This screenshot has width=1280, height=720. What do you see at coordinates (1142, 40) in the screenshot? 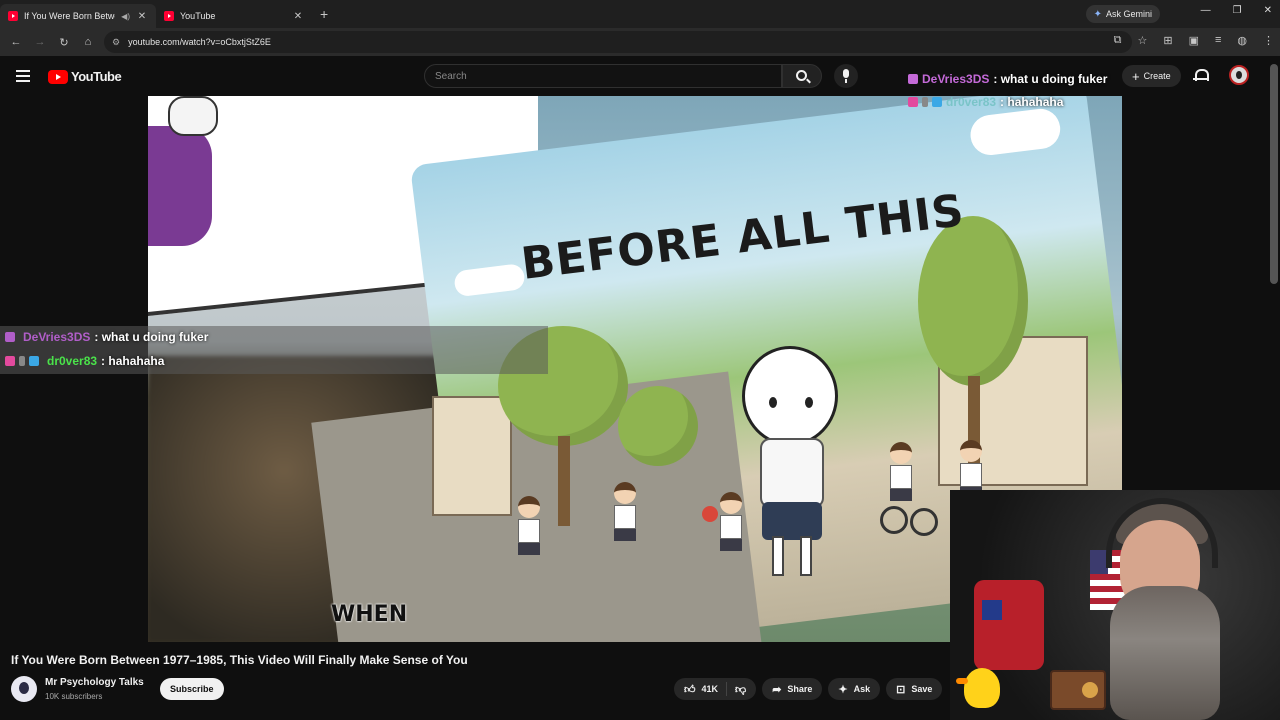
I see `bookmark-star-icon: ☆` at bounding box center [1142, 40].